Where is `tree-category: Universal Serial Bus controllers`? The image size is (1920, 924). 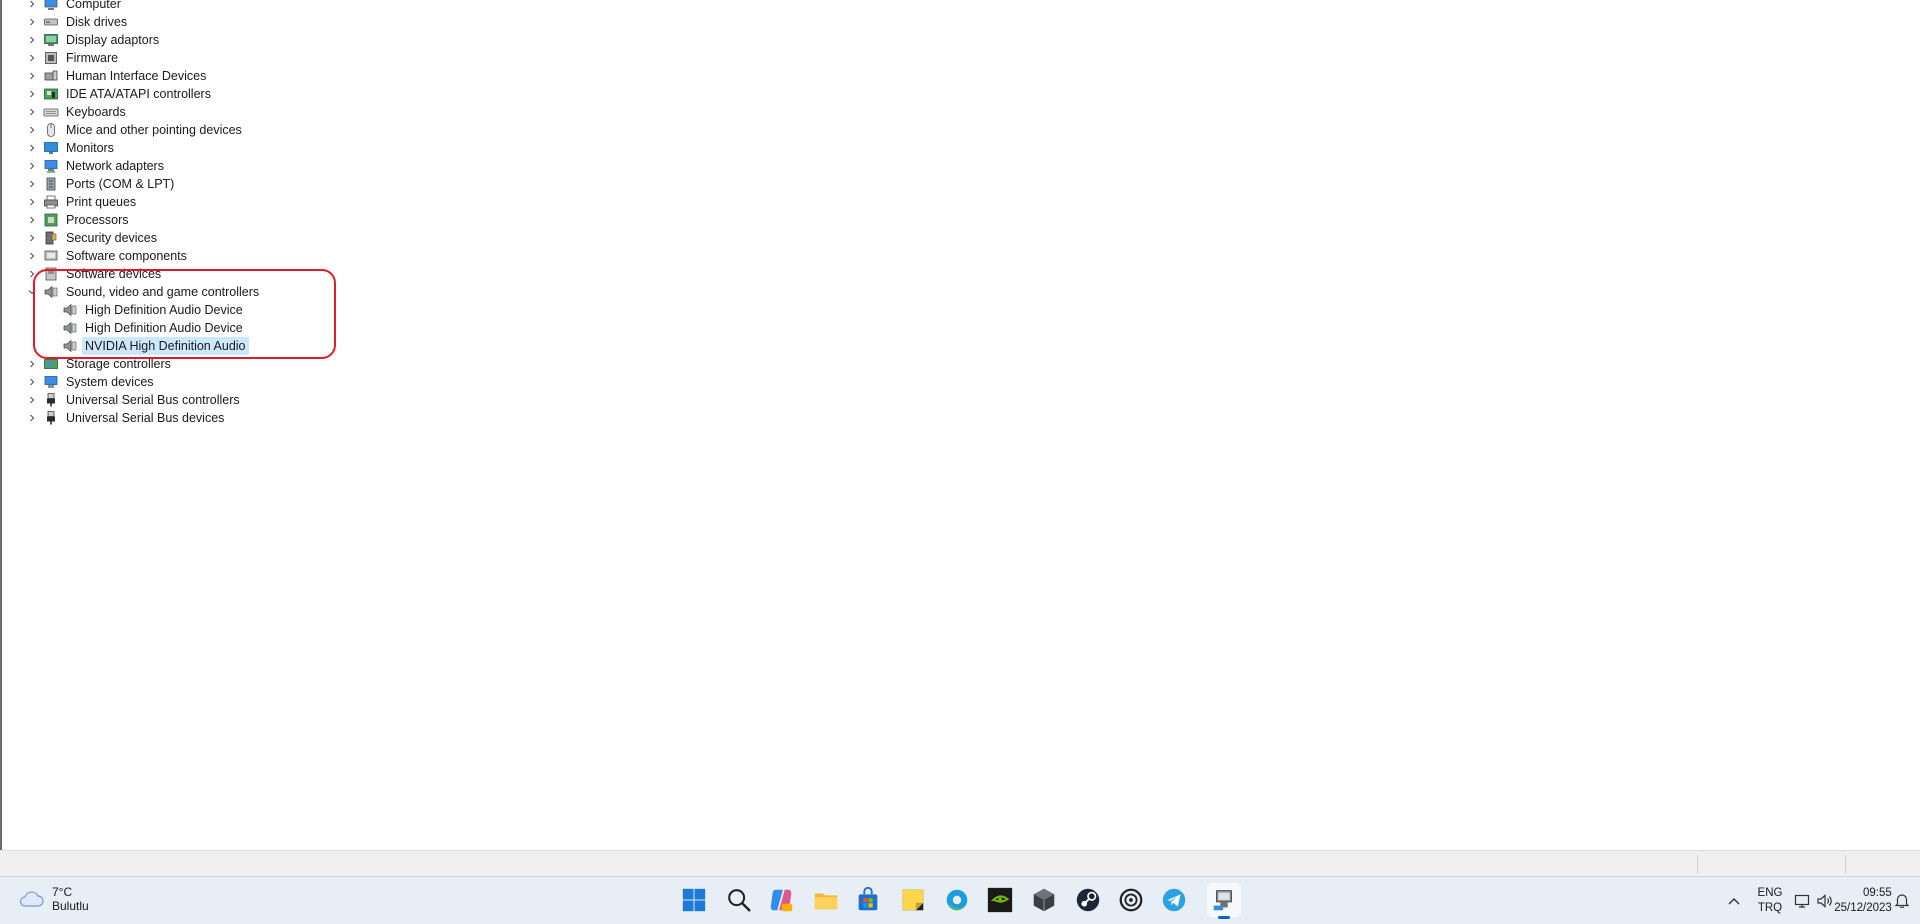
tree-category: Universal Serial Bus controllers is located at coordinates (135, 400).